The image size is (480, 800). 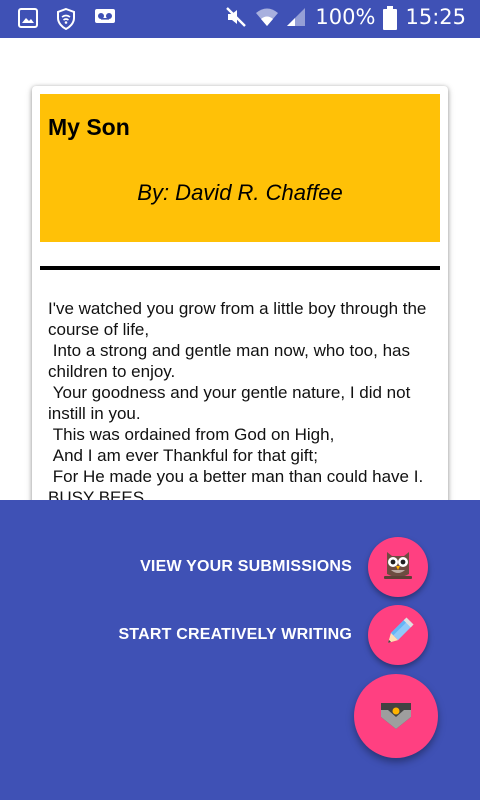 What do you see at coordinates (105, 19) in the screenshot?
I see `voicemail-icon` at bounding box center [105, 19].